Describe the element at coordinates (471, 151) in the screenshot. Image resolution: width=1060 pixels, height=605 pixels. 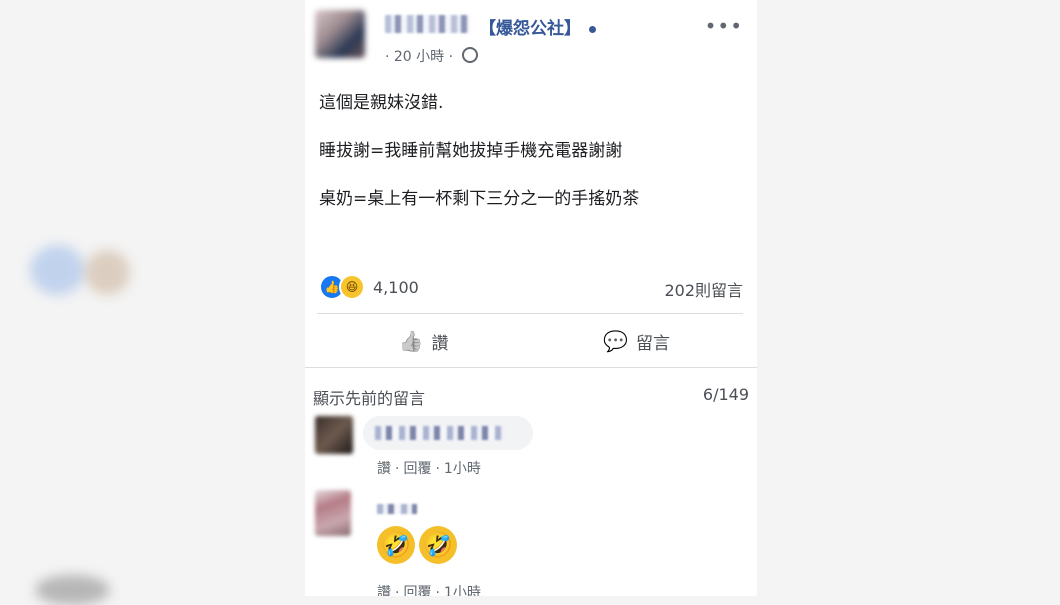
I see `post-line: 睡拔謝=我睡前幫她拔掉手機充電器謝謝` at that location.